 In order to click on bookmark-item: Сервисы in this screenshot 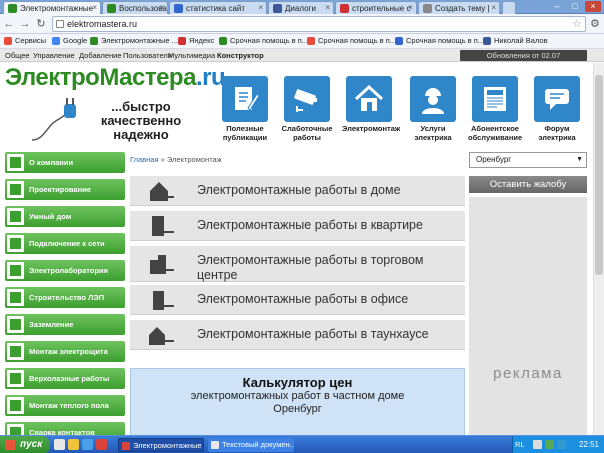, I will do `click(25, 40)`.